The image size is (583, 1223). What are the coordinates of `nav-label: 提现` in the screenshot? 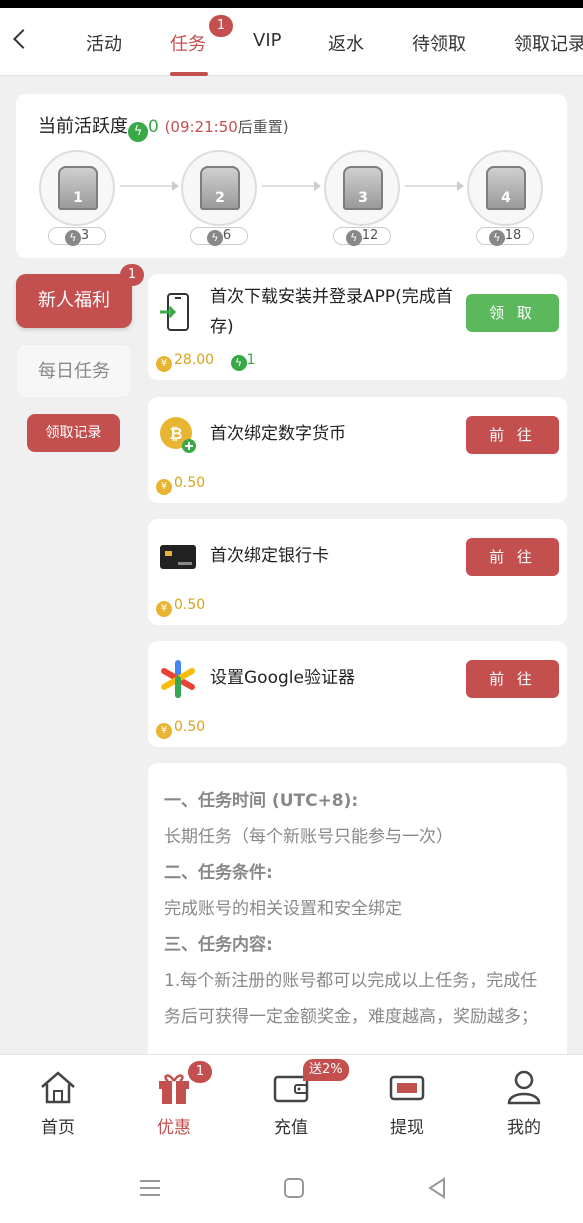 It's located at (407, 1128).